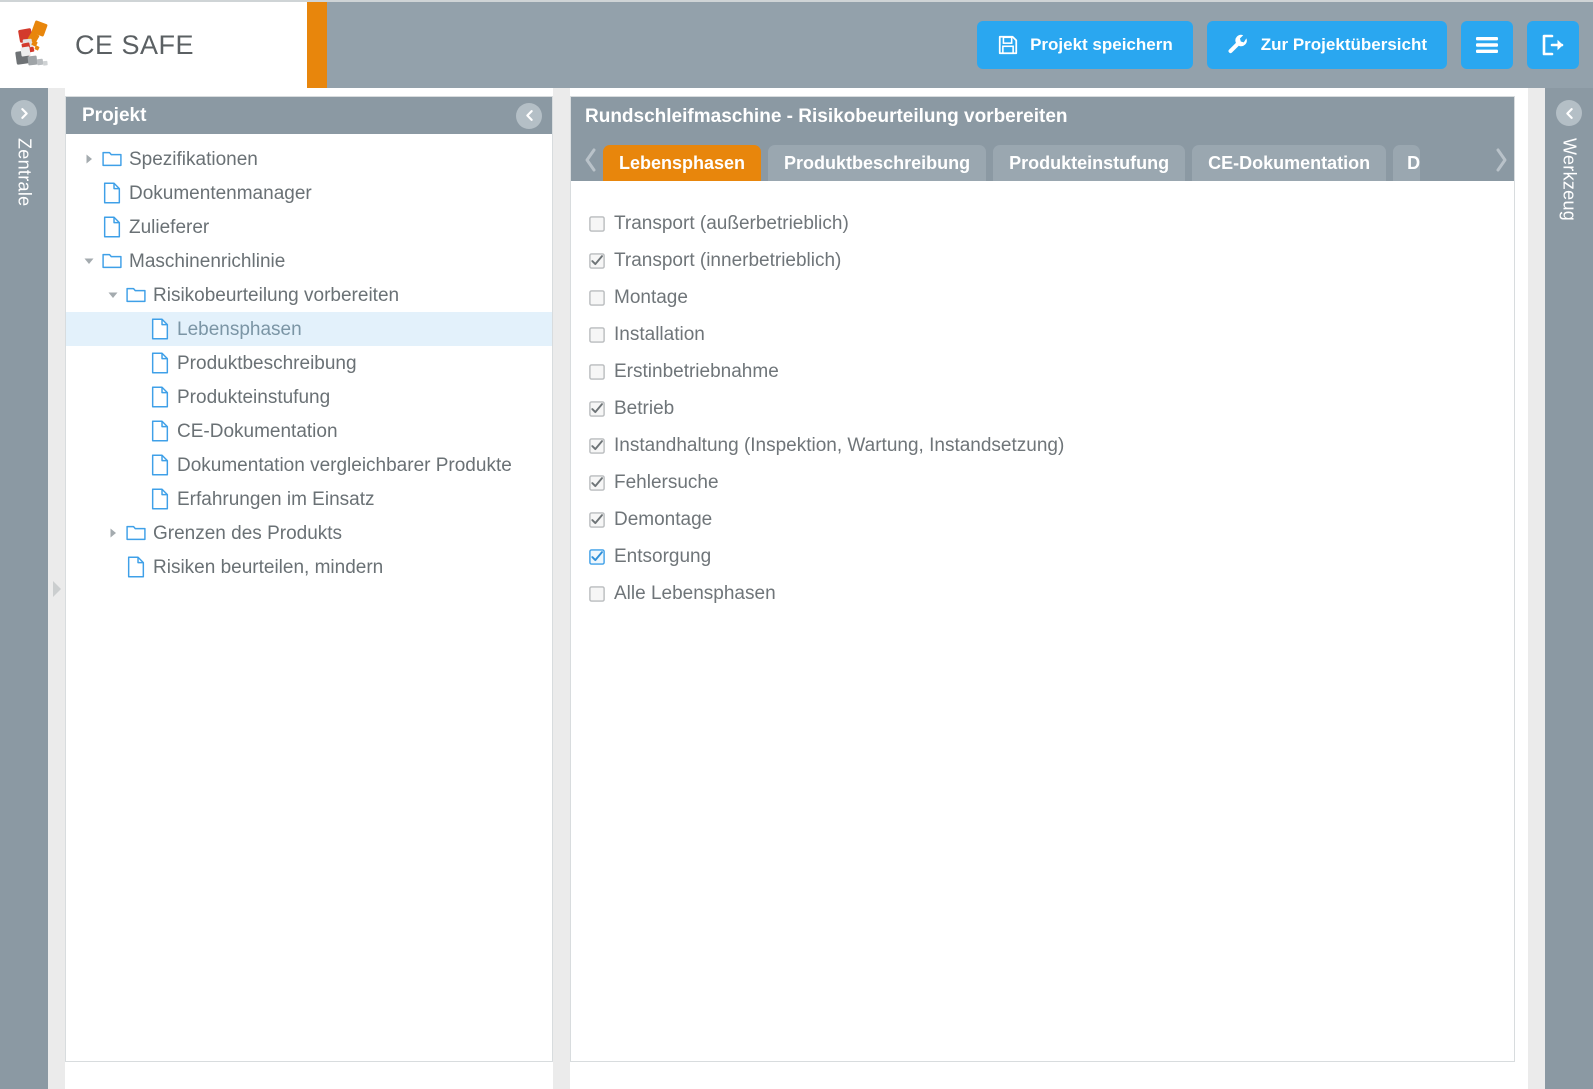 The width and height of the screenshot is (1593, 1089). Describe the element at coordinates (135, 44) in the screenshot. I see `brand-name: CE SAFE` at that location.